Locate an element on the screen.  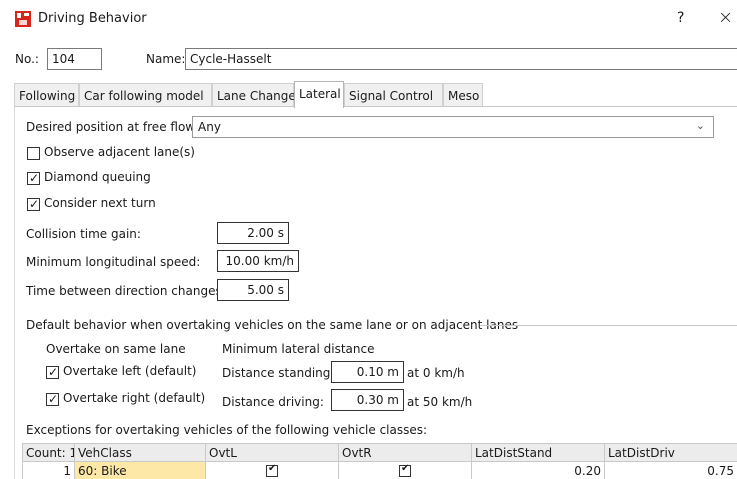
latdistdriv-cell: 0.75 is located at coordinates (670, 470).